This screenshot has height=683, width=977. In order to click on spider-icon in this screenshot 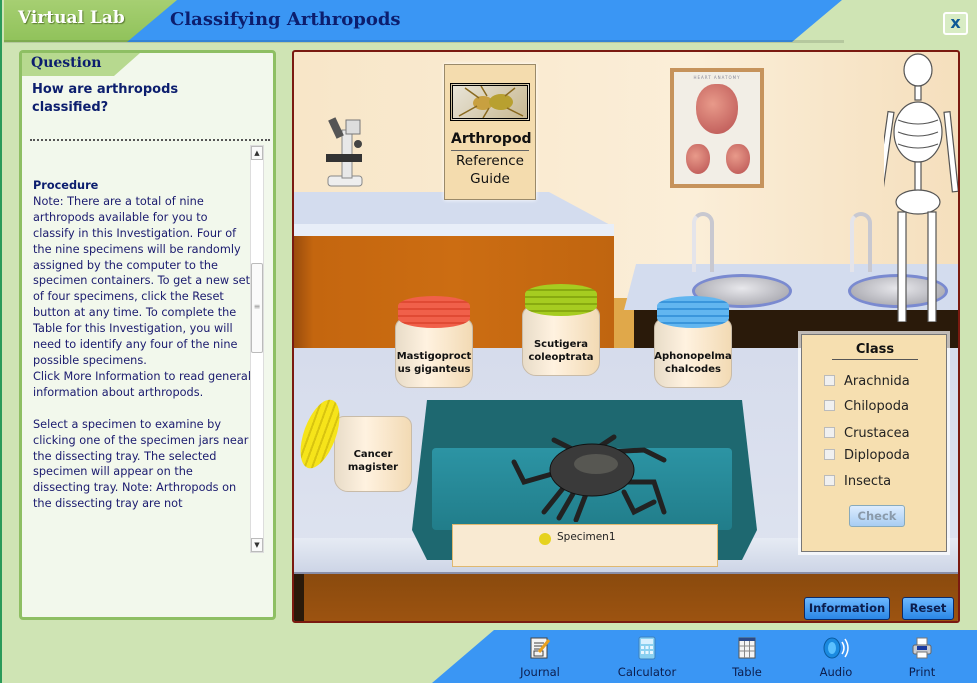, I will do `click(491, 102)`.